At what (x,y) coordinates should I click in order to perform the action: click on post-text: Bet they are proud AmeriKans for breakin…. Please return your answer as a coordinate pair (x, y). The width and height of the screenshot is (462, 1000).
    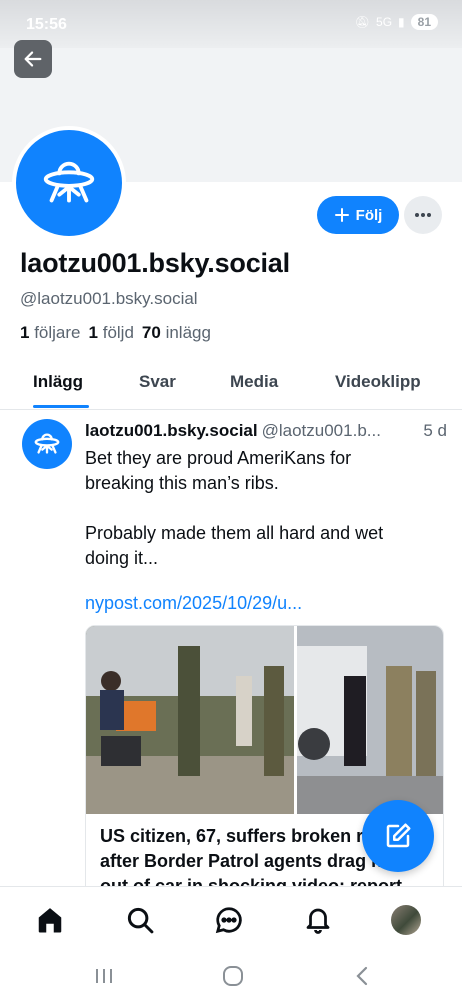
    Looking at the image, I should click on (260, 508).